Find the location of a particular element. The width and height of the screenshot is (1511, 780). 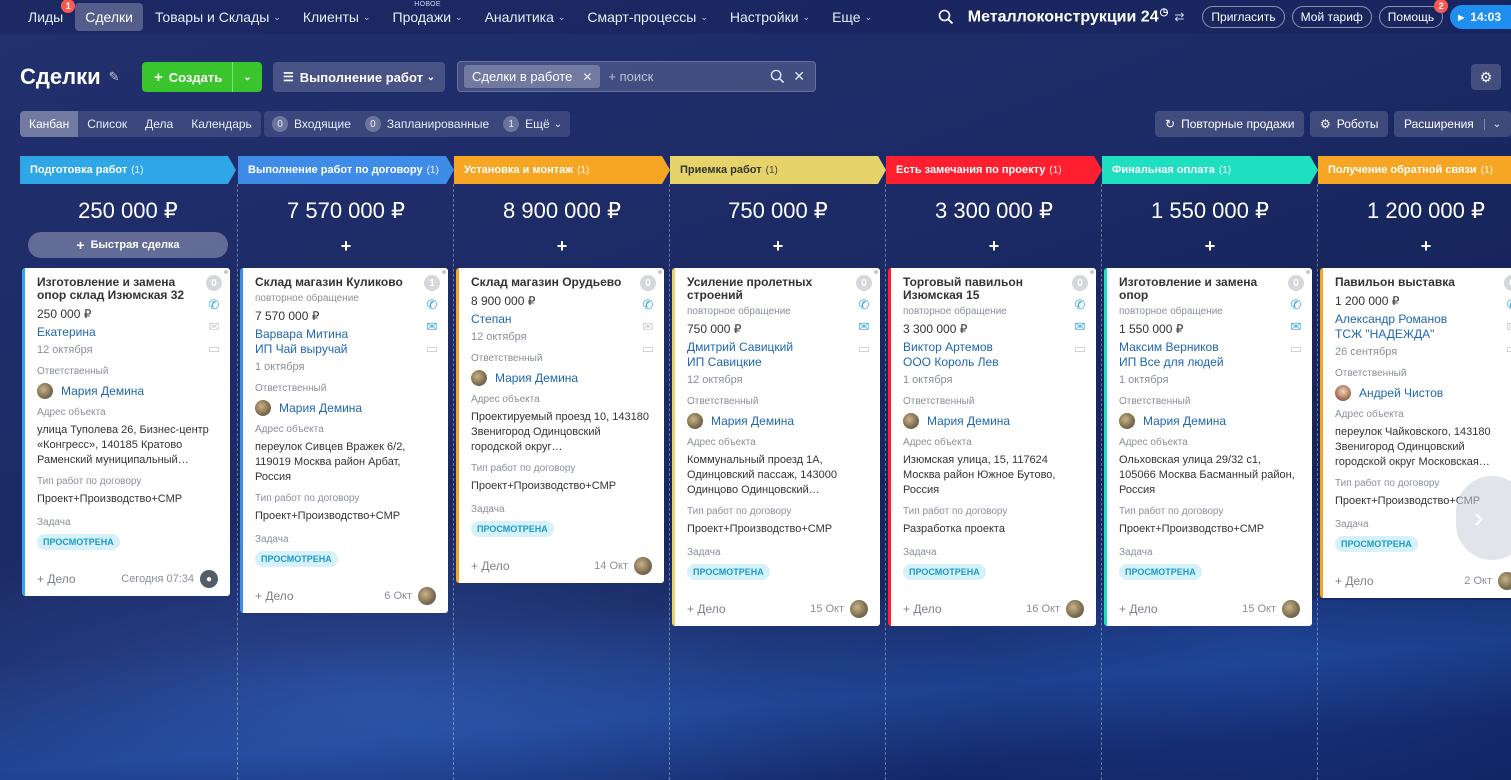

counter-filter: 0 Запланированные is located at coordinates (426, 124).